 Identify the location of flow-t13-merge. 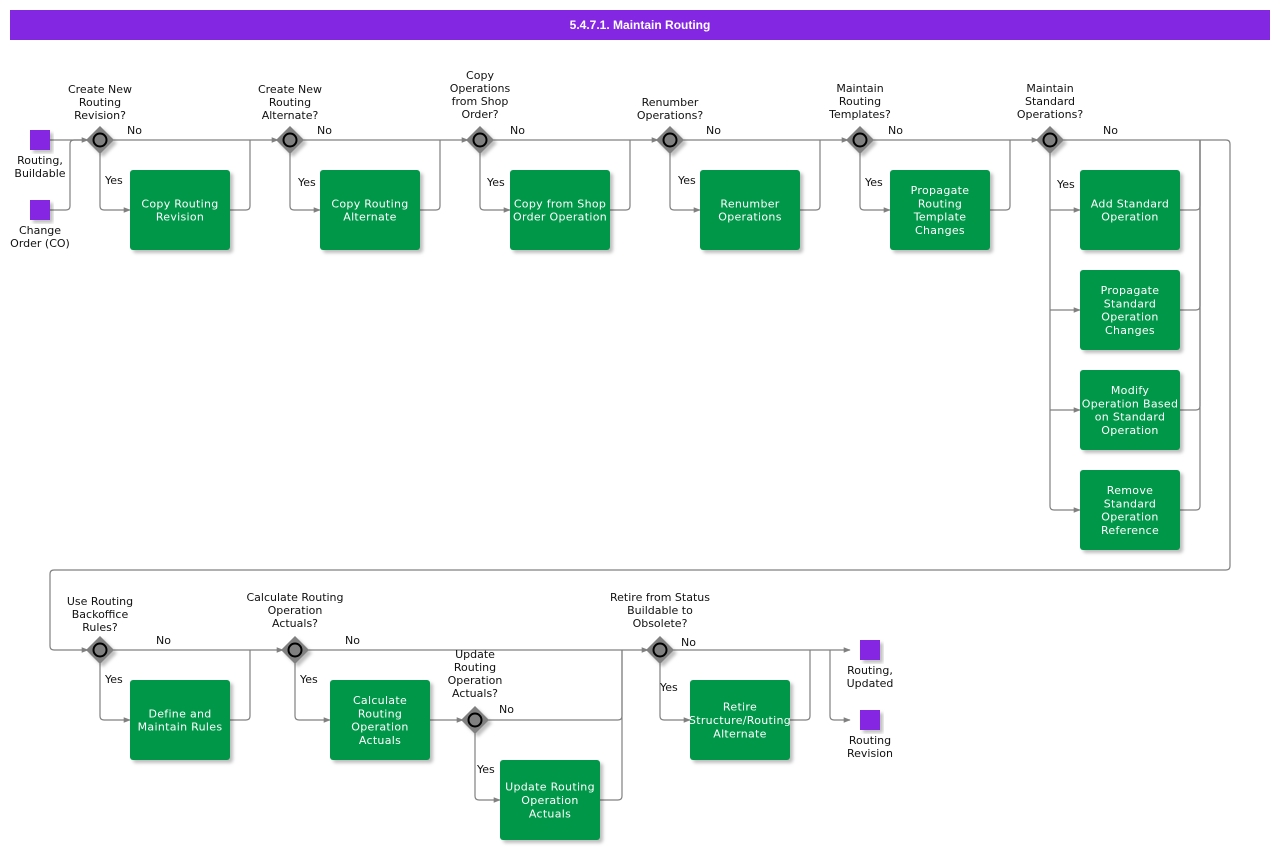
(800, 685).